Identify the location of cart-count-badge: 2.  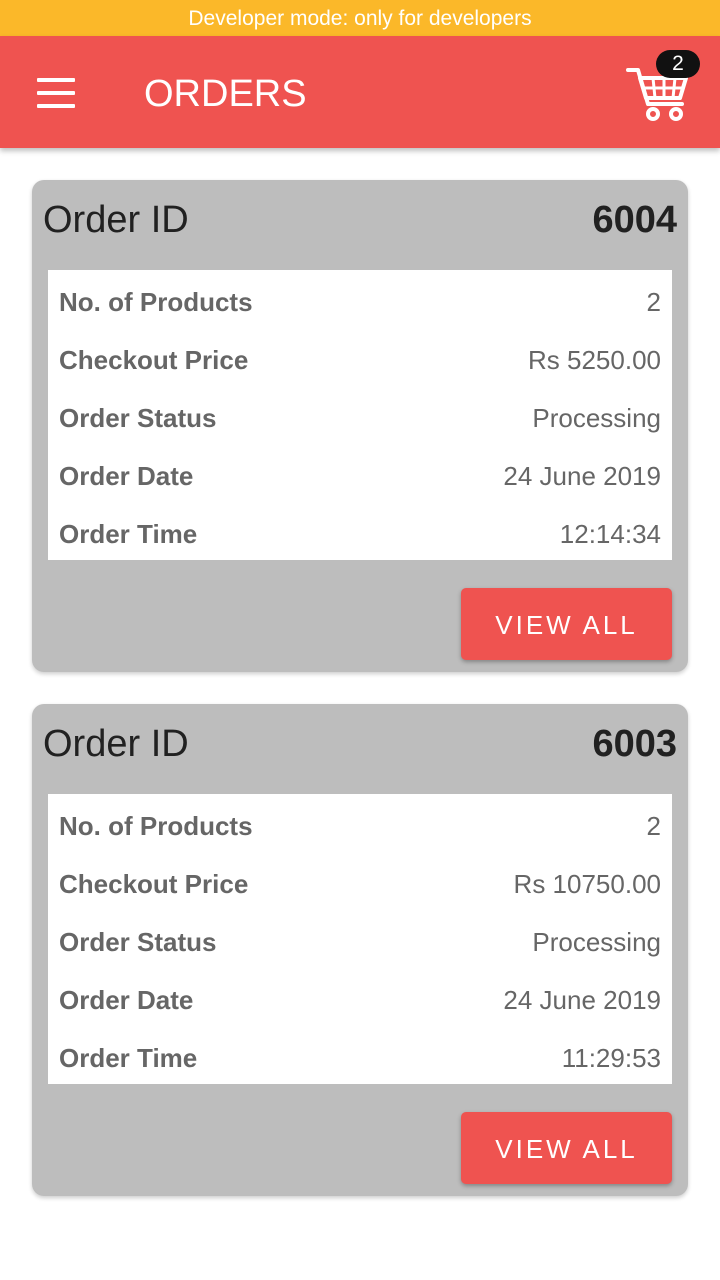
(678, 64).